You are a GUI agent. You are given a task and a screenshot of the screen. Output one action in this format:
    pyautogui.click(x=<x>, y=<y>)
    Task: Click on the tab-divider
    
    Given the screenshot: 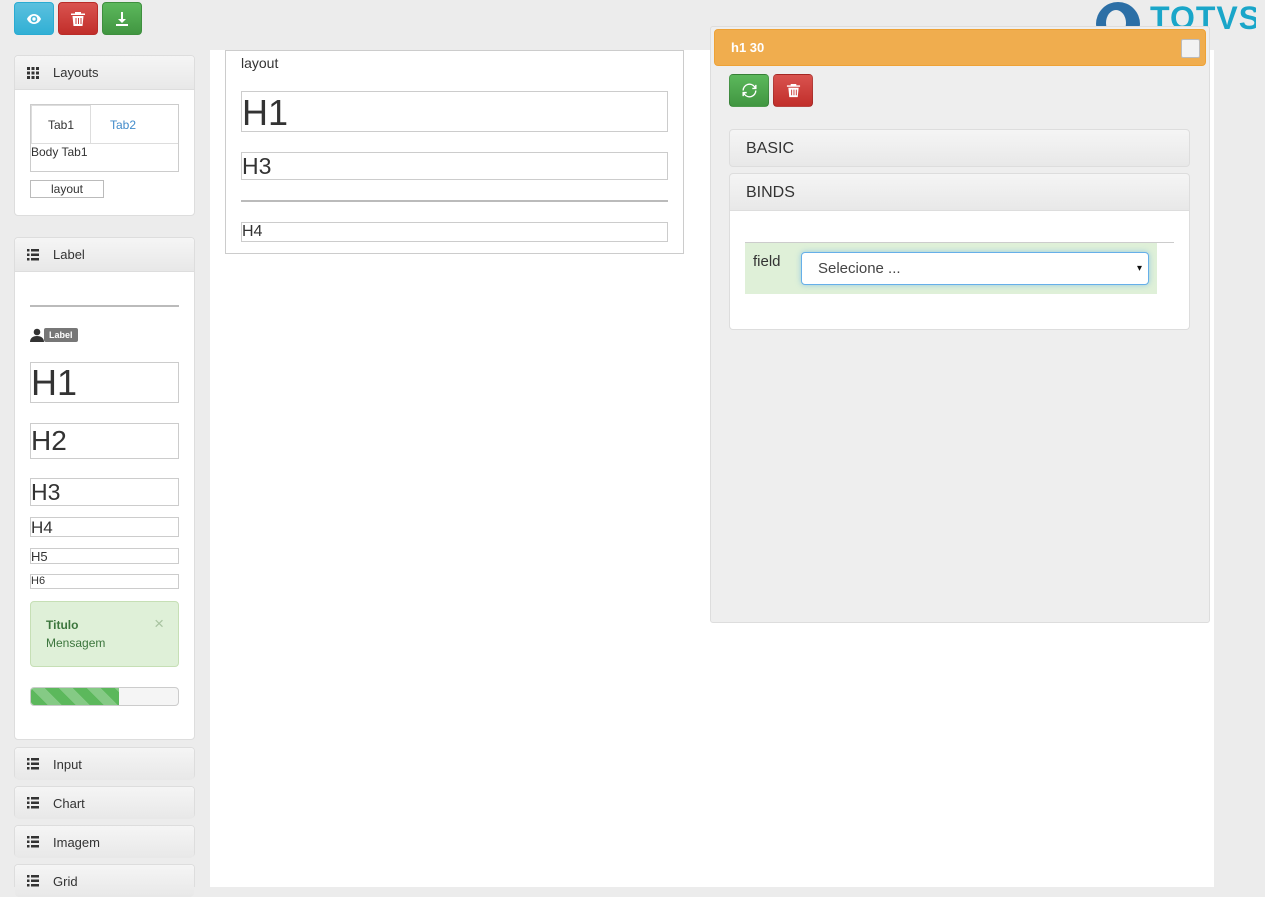 What is the action you would take?
    pyautogui.click(x=104, y=143)
    